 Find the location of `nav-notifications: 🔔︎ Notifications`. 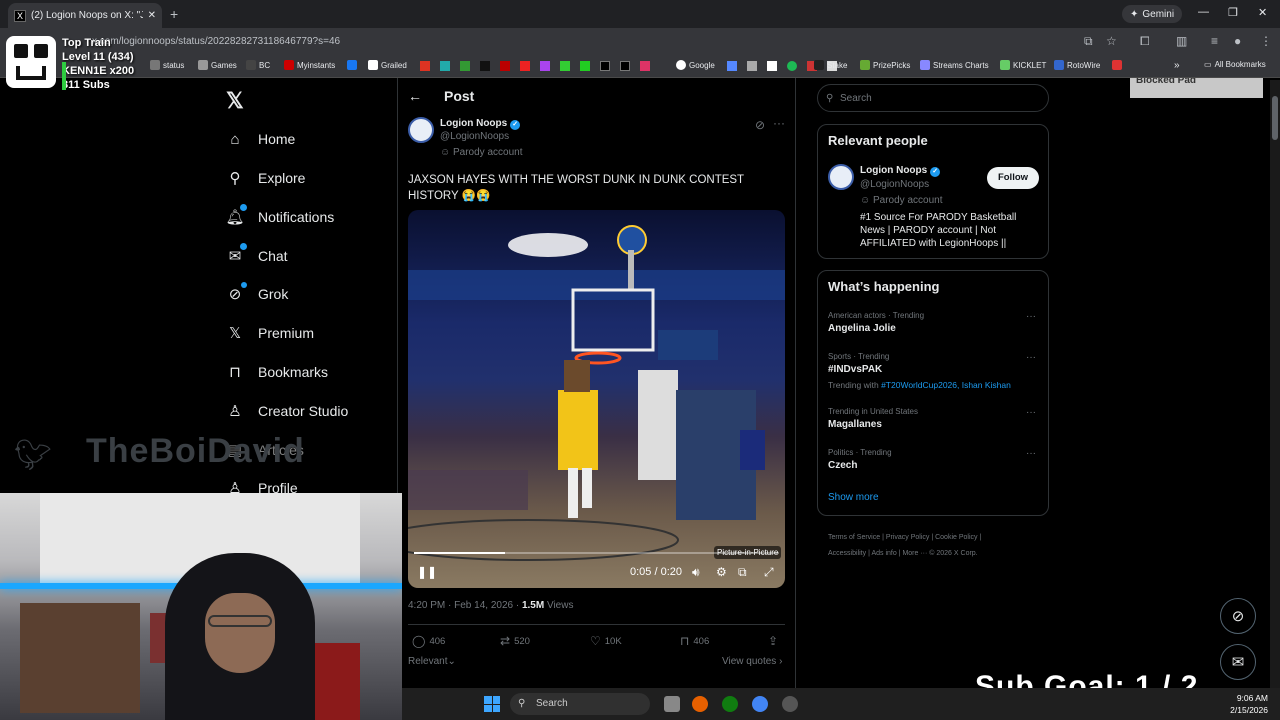

nav-notifications: 🔔︎ Notifications is located at coordinates (279, 215).